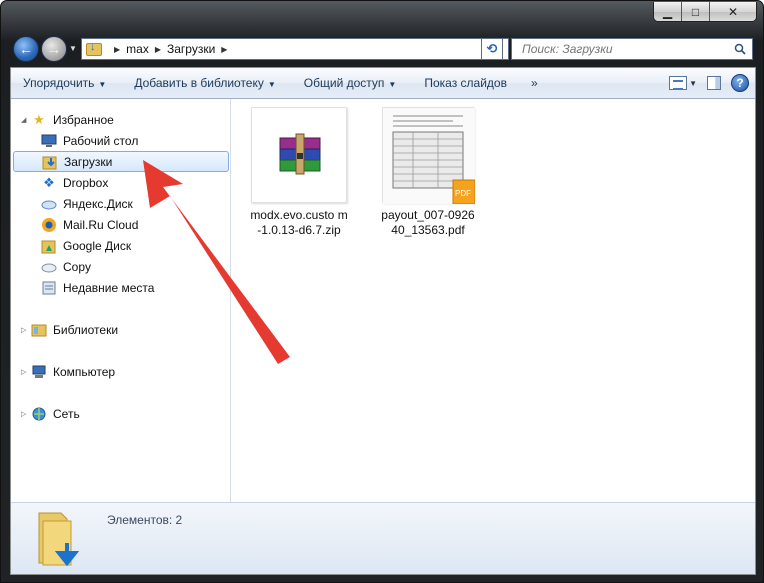  Describe the element at coordinates (49, 141) in the screenshot. I see `desktop-icon` at that location.